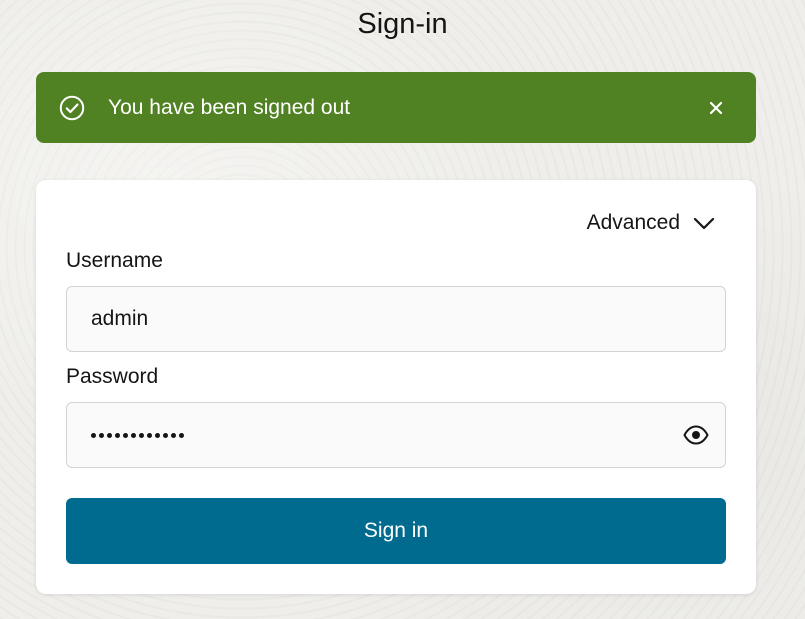 This screenshot has width=805, height=619. Describe the element at coordinates (633, 222) in the screenshot. I see `advanced-label: Advanced` at that location.